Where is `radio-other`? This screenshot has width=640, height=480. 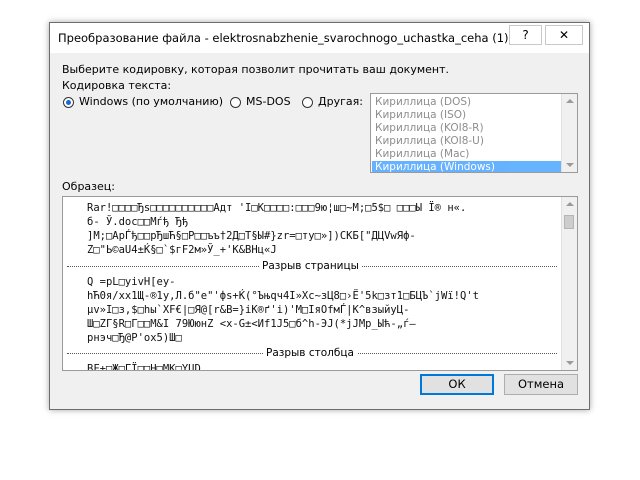 radio-other is located at coordinates (307, 102).